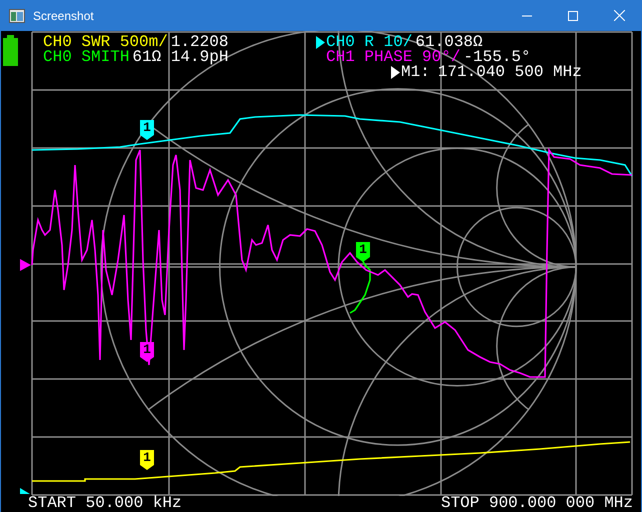 The width and height of the screenshot is (642, 512). What do you see at coordinates (619, 15) in the screenshot?
I see `close-icon` at bounding box center [619, 15].